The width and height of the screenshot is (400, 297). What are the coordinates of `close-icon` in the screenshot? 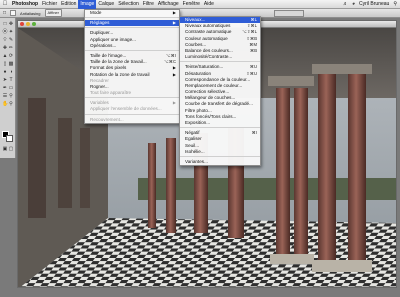 It's located at (22, 24).